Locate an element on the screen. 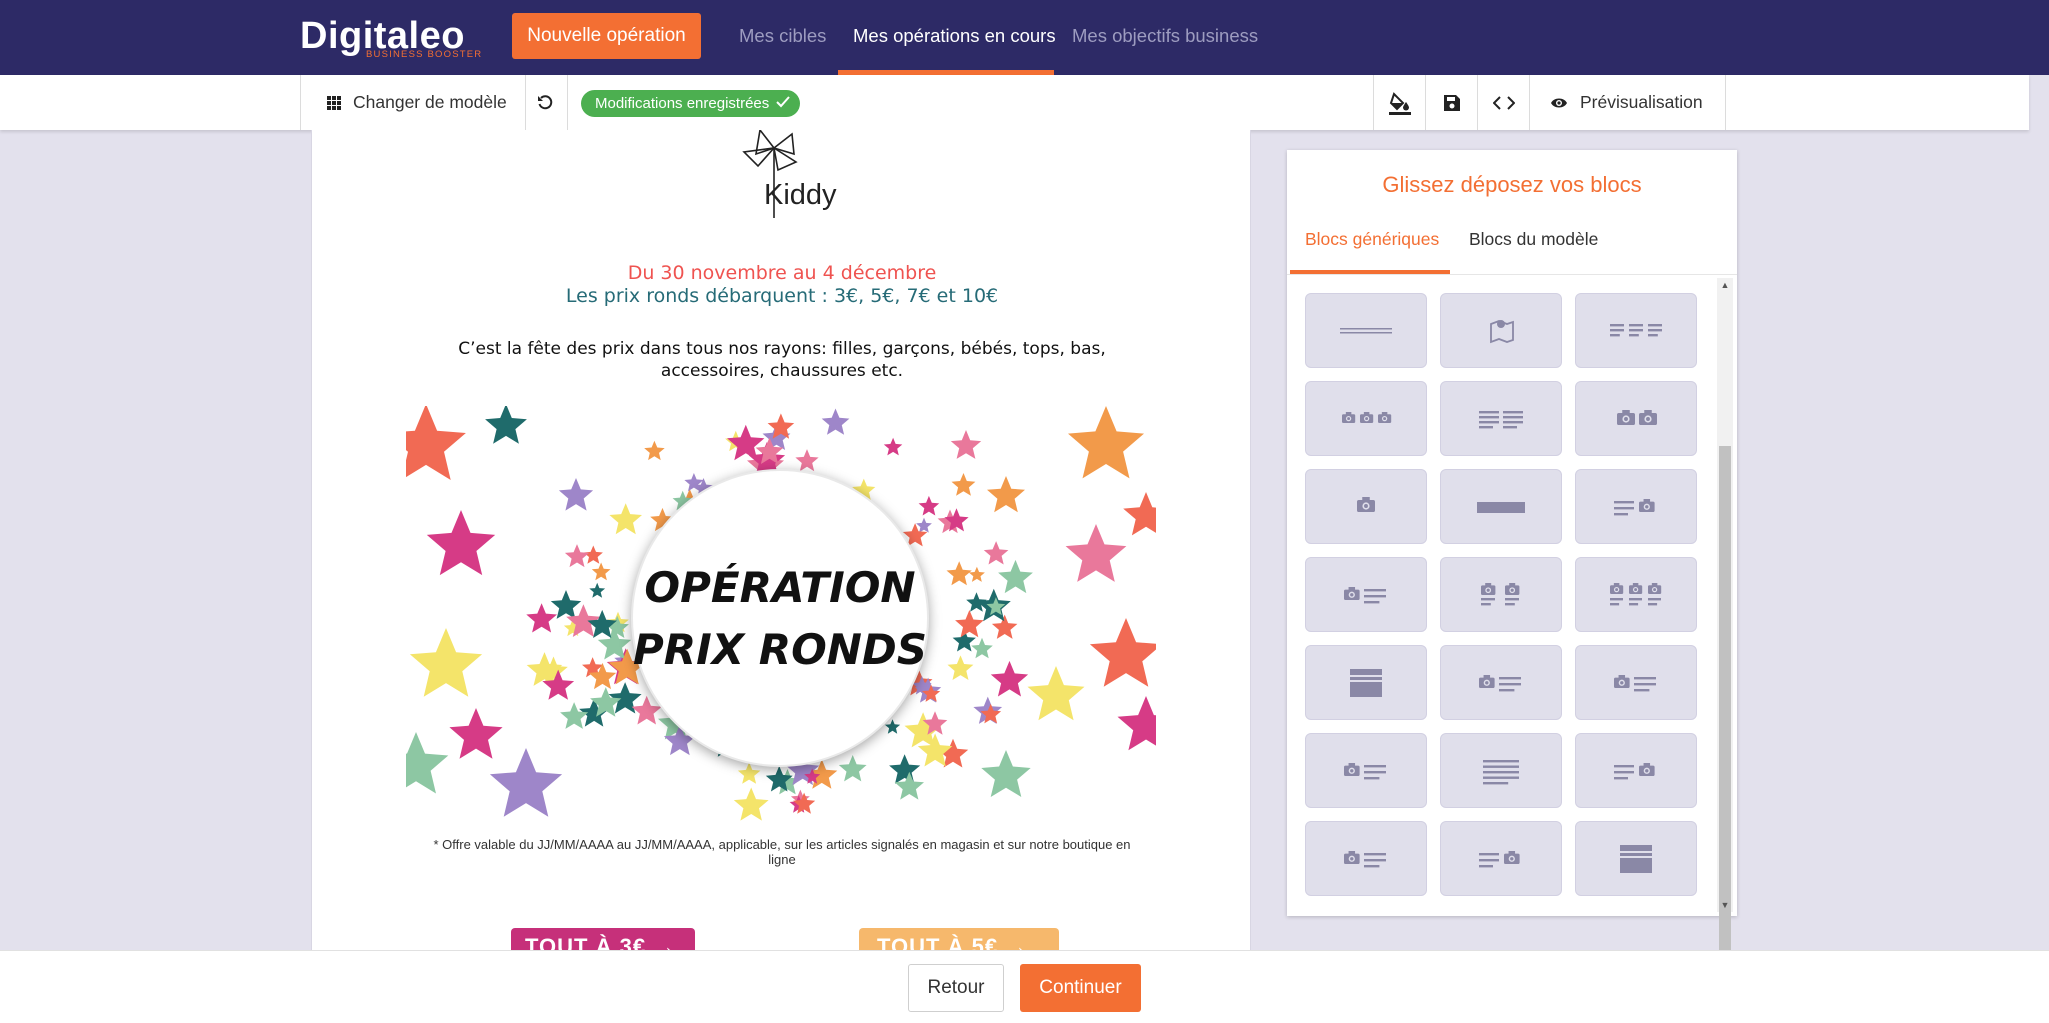 Image resolution: width=2049 pixels, height=1023 pixels. map-block-icon is located at coordinates (1501, 331).